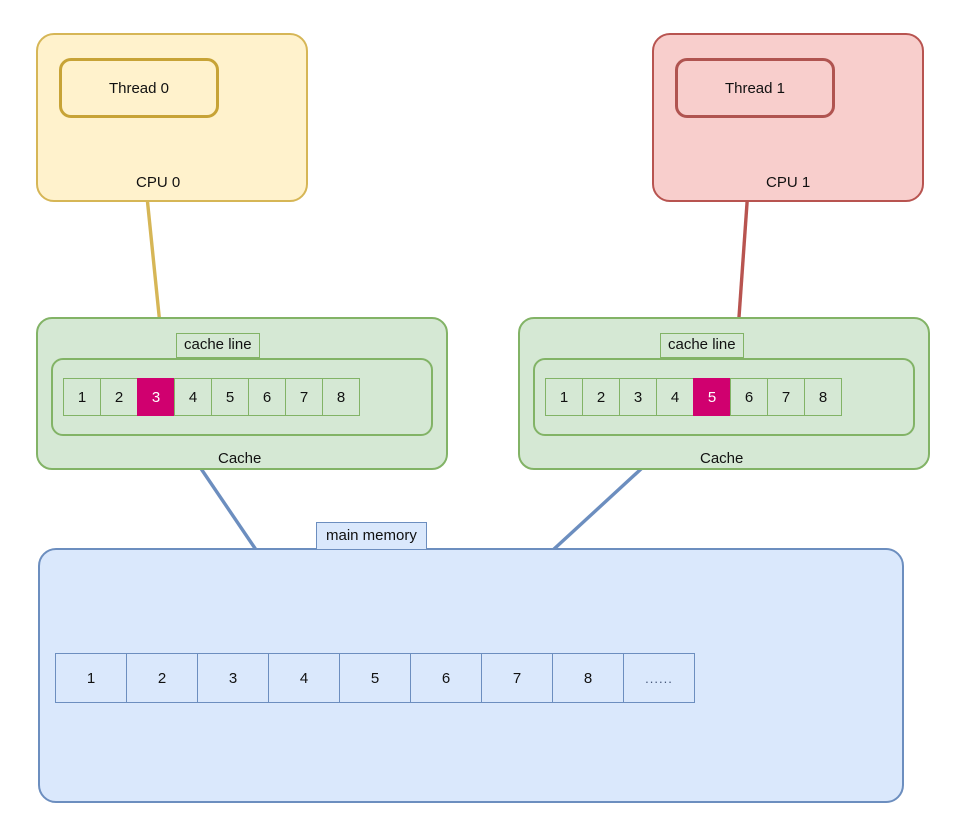  I want to click on cache-left-cell: 4, so click(193, 397).